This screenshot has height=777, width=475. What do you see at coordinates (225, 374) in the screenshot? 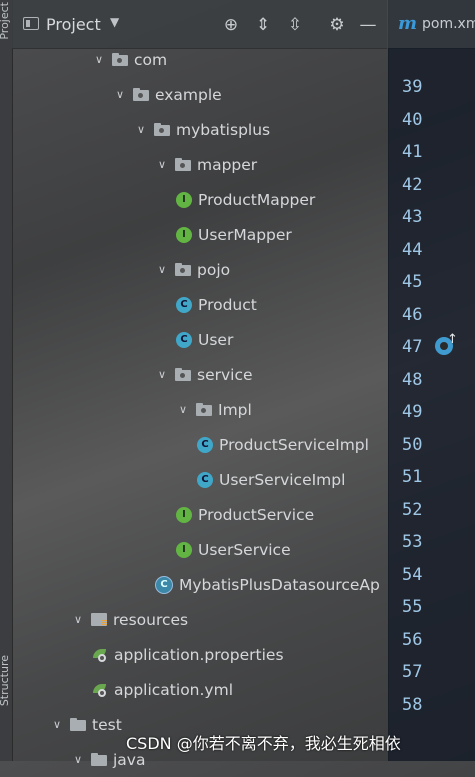
I see `tree-node-label: service` at bounding box center [225, 374].